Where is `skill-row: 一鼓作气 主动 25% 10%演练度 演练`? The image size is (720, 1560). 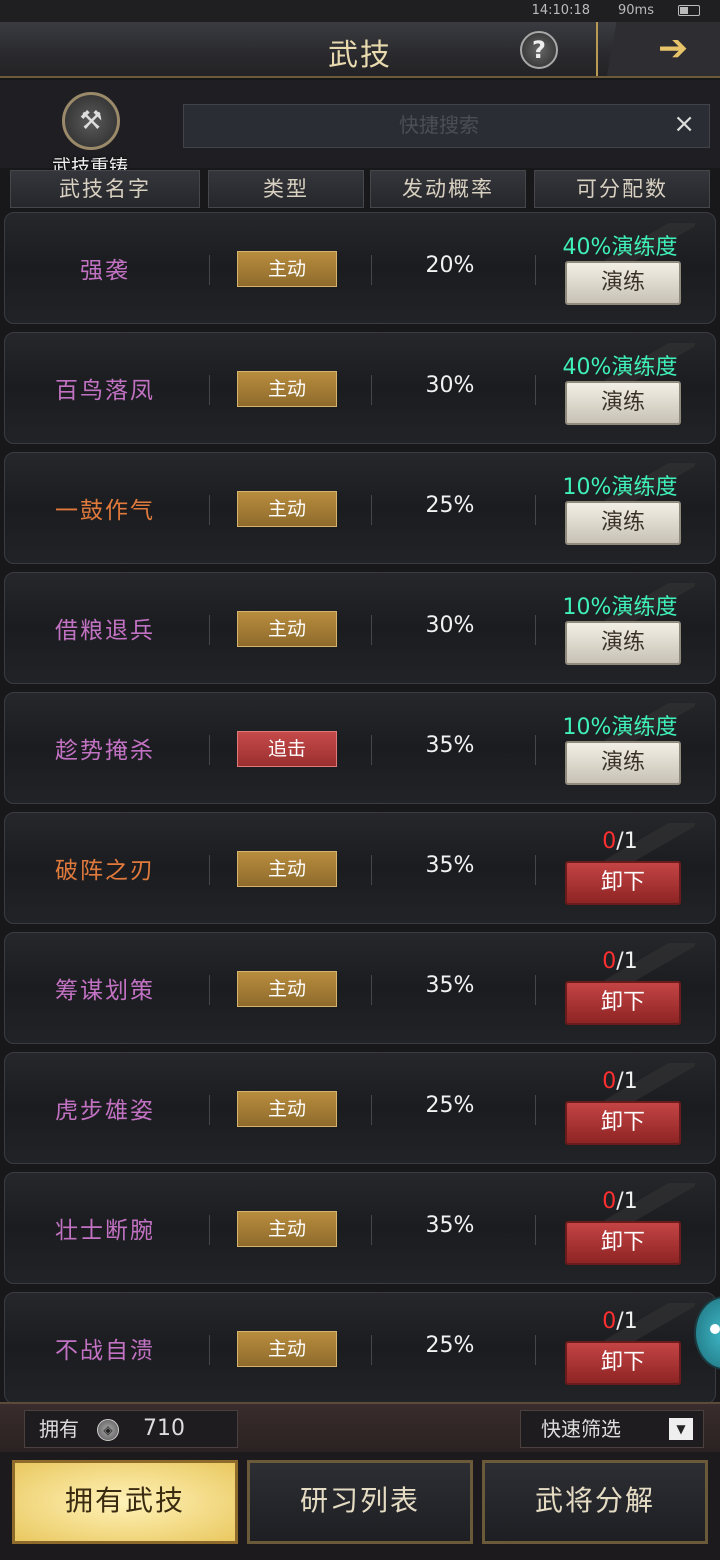
skill-row: 一鼓作气 主动 25% 10%演练度 演练 is located at coordinates (360, 508).